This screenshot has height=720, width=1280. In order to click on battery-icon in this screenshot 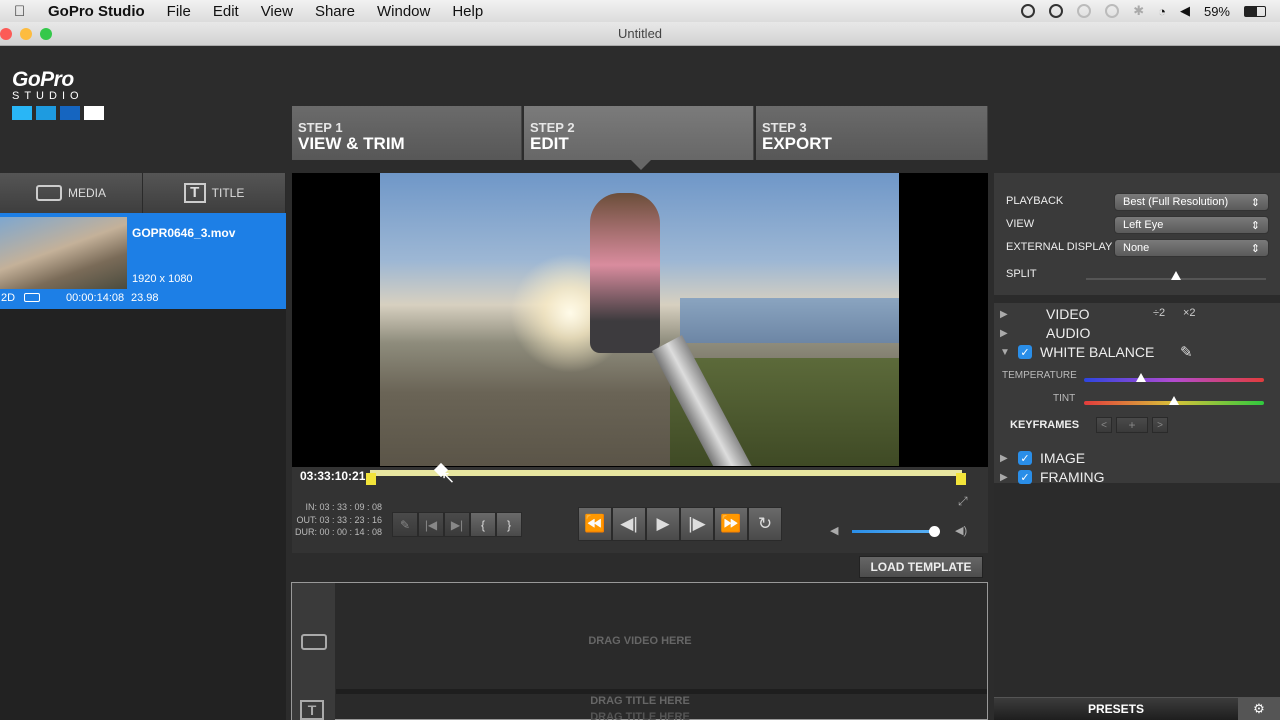, I will do `click(1255, 11)`.